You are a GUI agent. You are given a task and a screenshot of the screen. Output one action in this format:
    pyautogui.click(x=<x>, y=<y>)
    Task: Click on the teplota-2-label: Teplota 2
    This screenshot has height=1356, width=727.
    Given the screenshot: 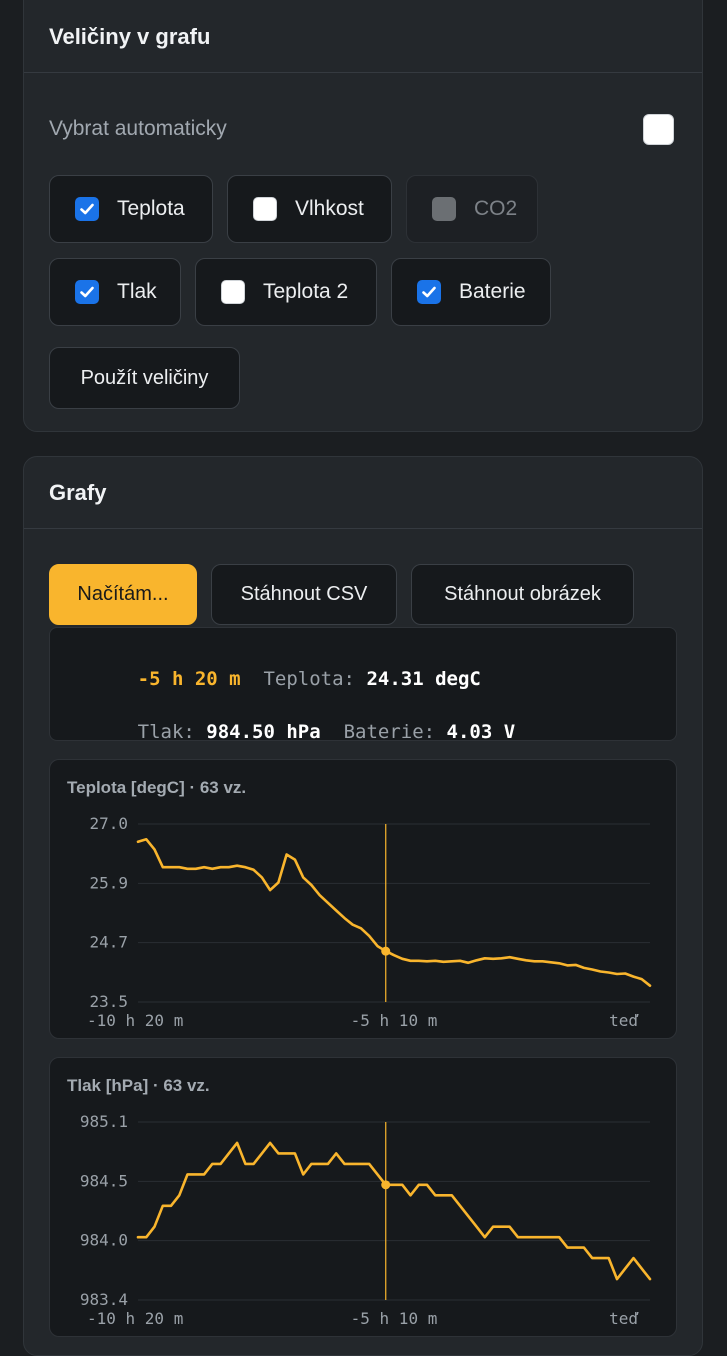 What is the action you would take?
    pyautogui.click(x=306, y=291)
    